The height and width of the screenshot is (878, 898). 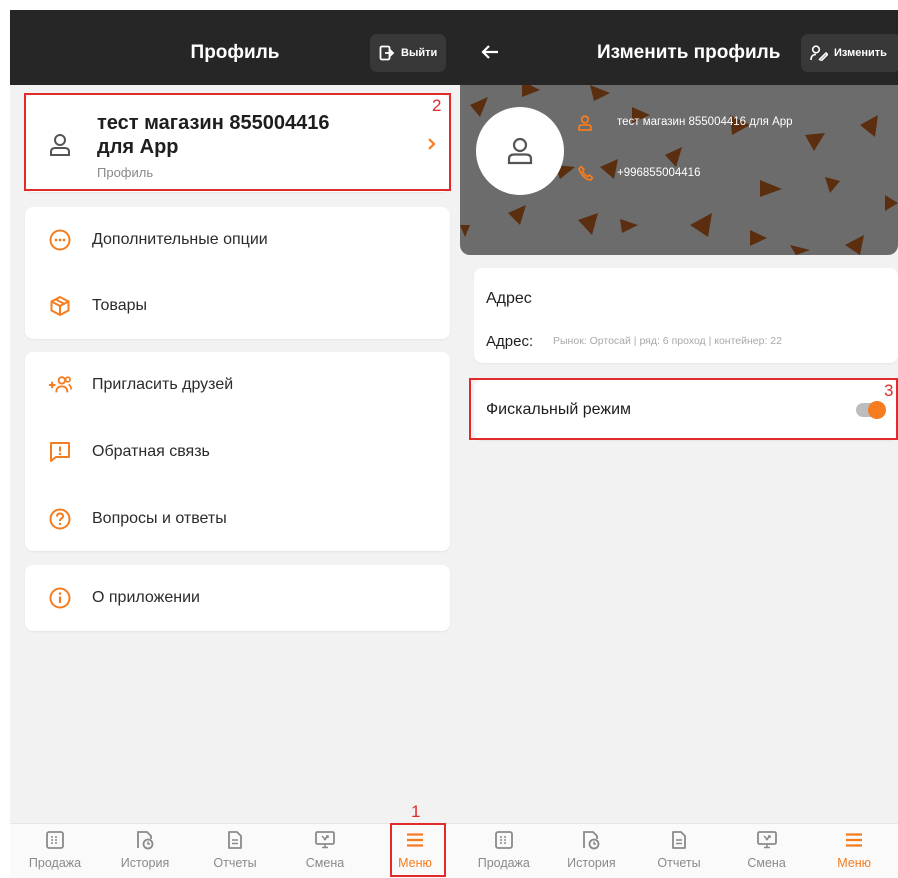 I want to click on bottom-nav: Продажа История Отчеты Смена Меню, so click(x=679, y=850).